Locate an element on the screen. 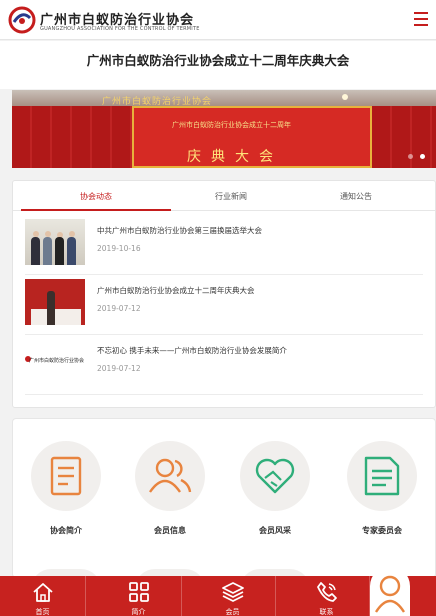  page-title: 广州市白蚁防治行业协会成立十二周年庆典大会 is located at coordinates (218, 60).